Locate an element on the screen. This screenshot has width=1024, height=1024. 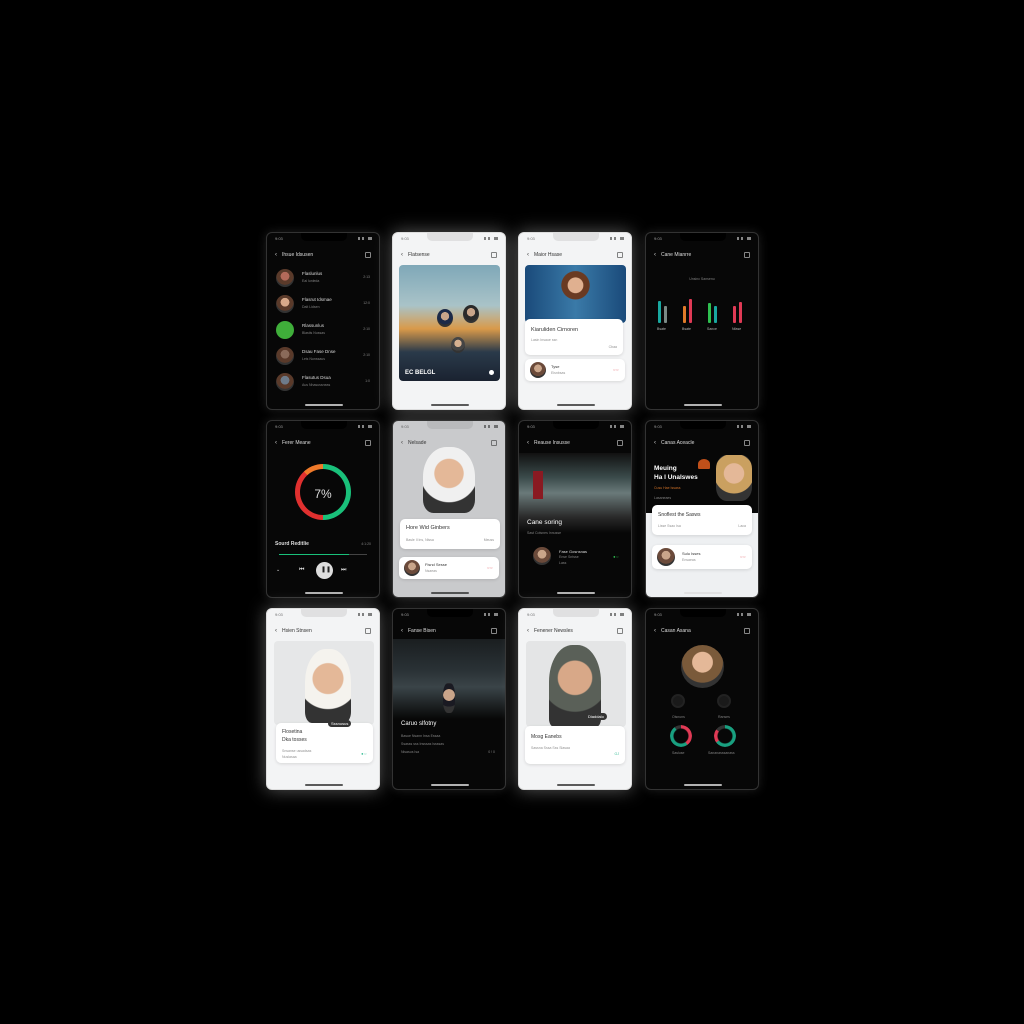
content-card: Hore Wid Ginbers Basle Il Ins, Nlssa Meuss is located at coordinates (450, 534).